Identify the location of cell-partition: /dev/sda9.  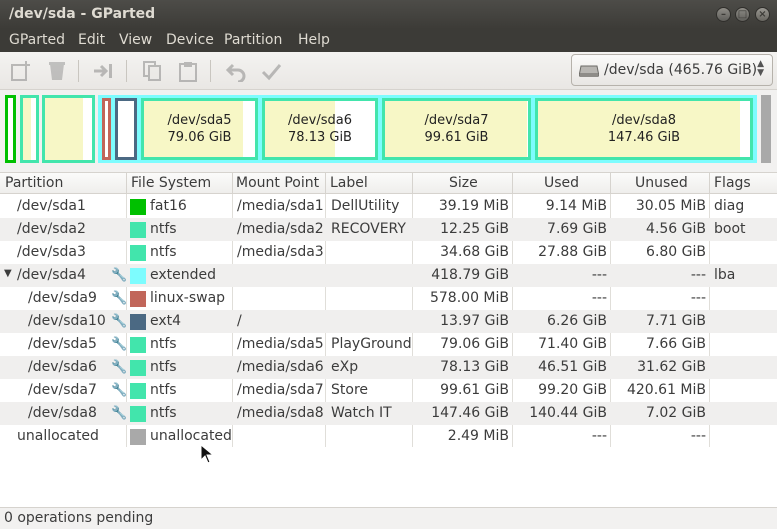
(62, 298).